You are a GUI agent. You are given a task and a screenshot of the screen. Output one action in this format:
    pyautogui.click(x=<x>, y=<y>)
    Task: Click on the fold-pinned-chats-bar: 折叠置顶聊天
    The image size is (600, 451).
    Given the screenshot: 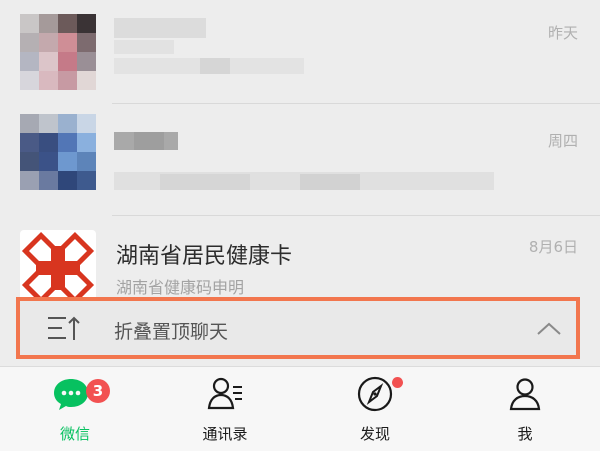 What is the action you would take?
    pyautogui.click(x=298, y=328)
    